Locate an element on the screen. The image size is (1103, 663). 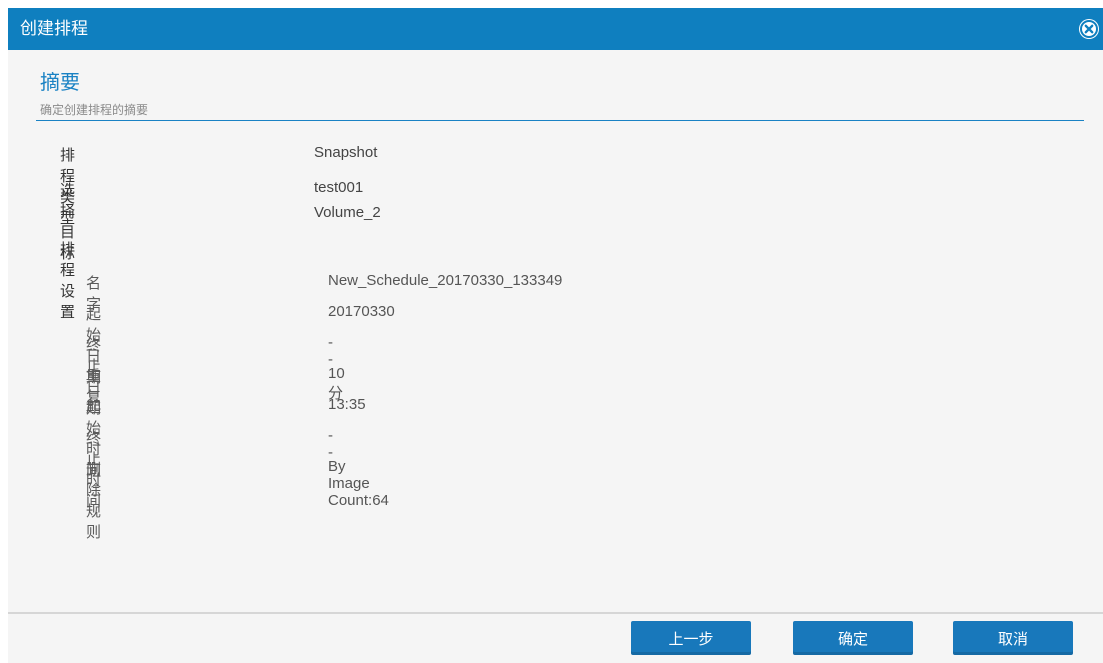
confirm-button: 确定 is located at coordinates (853, 638).